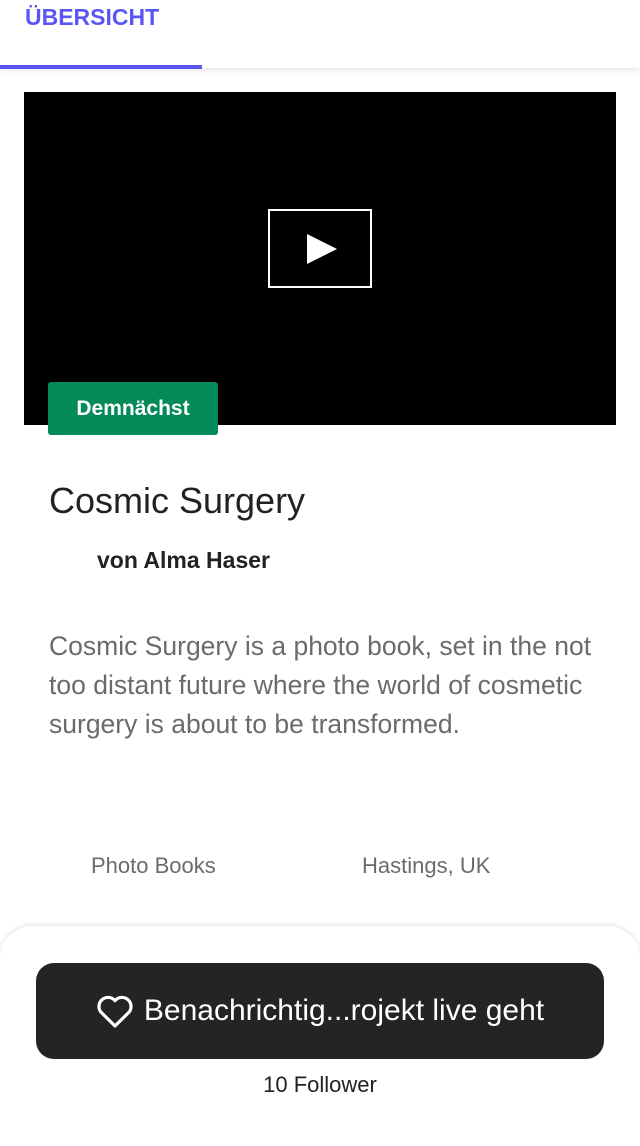 The height and width of the screenshot is (1146, 640). What do you see at coordinates (426, 866) in the screenshot?
I see `location-link: Hastings, UK` at bounding box center [426, 866].